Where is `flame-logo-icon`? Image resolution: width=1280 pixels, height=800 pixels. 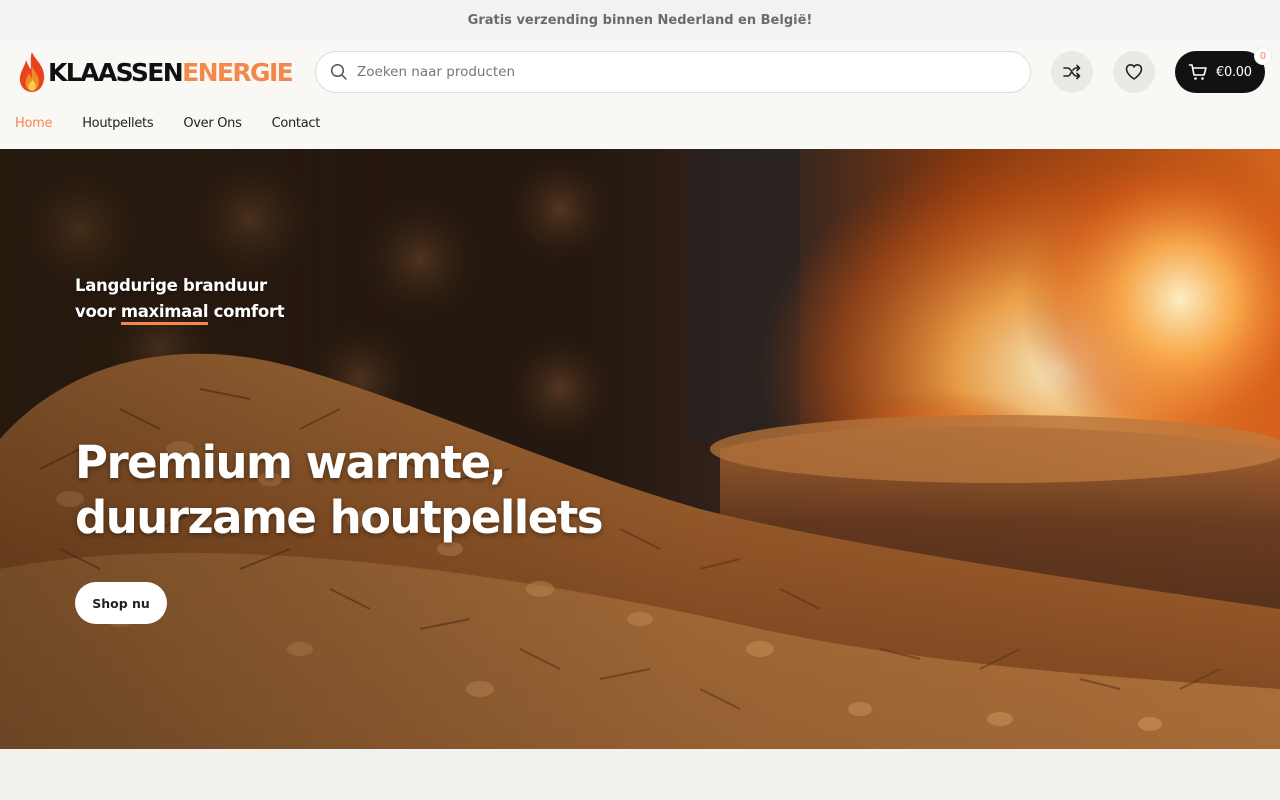 flame-logo-icon is located at coordinates (32, 72).